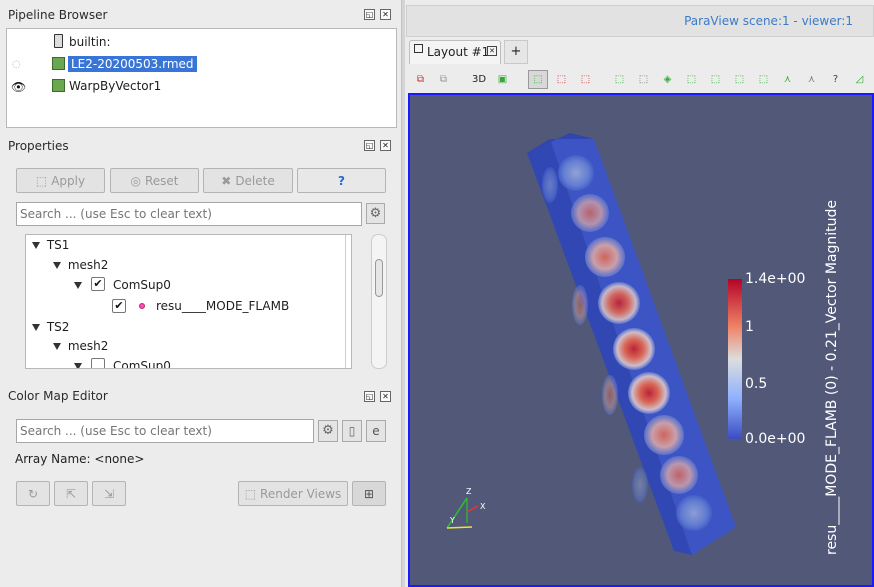 The image size is (874, 587). What do you see at coordinates (667, 79) in the screenshot?
I see `select-polygon-icon: ◈` at bounding box center [667, 79].